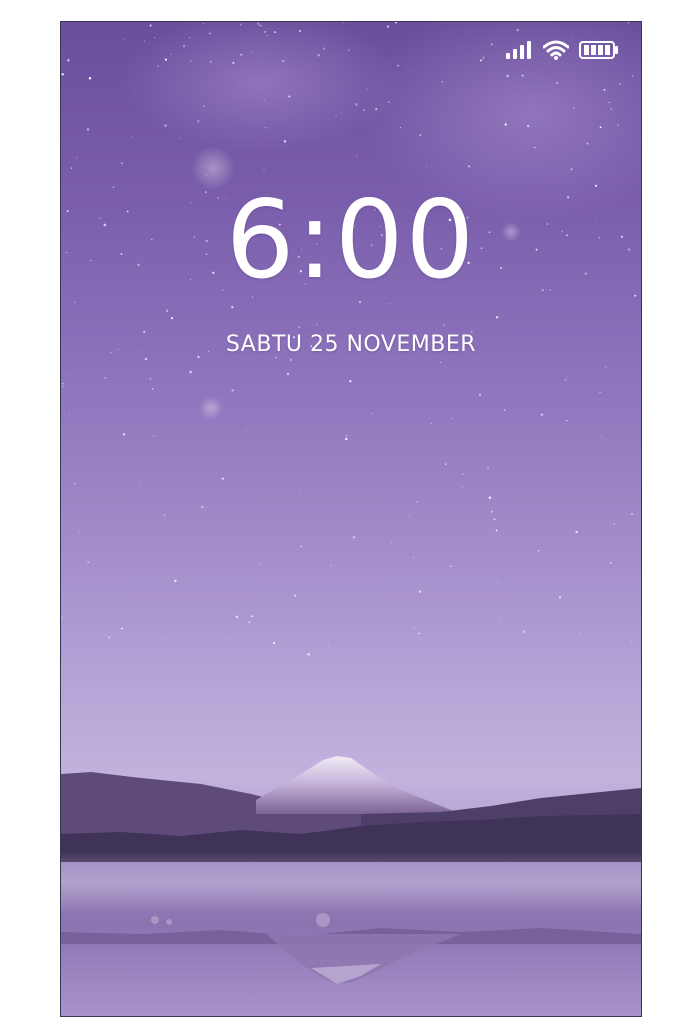 This screenshot has height=1028, width=700. I want to click on battery-icon, so click(598, 50).